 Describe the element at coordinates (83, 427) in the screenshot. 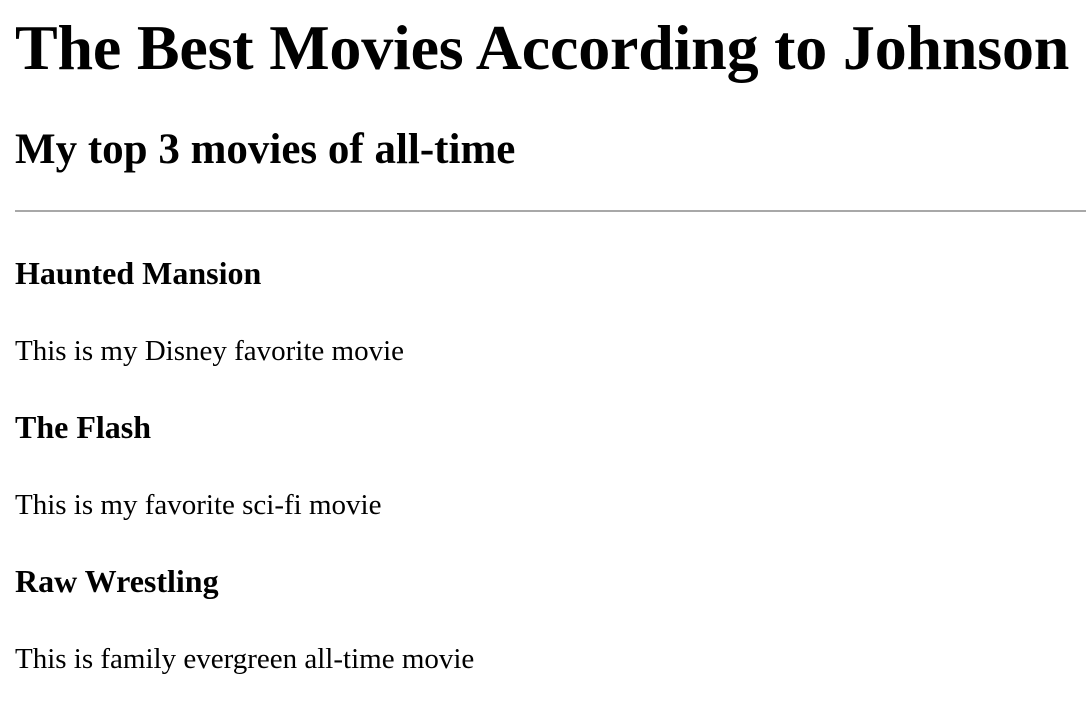

I see `movie-title: The Flash` at that location.